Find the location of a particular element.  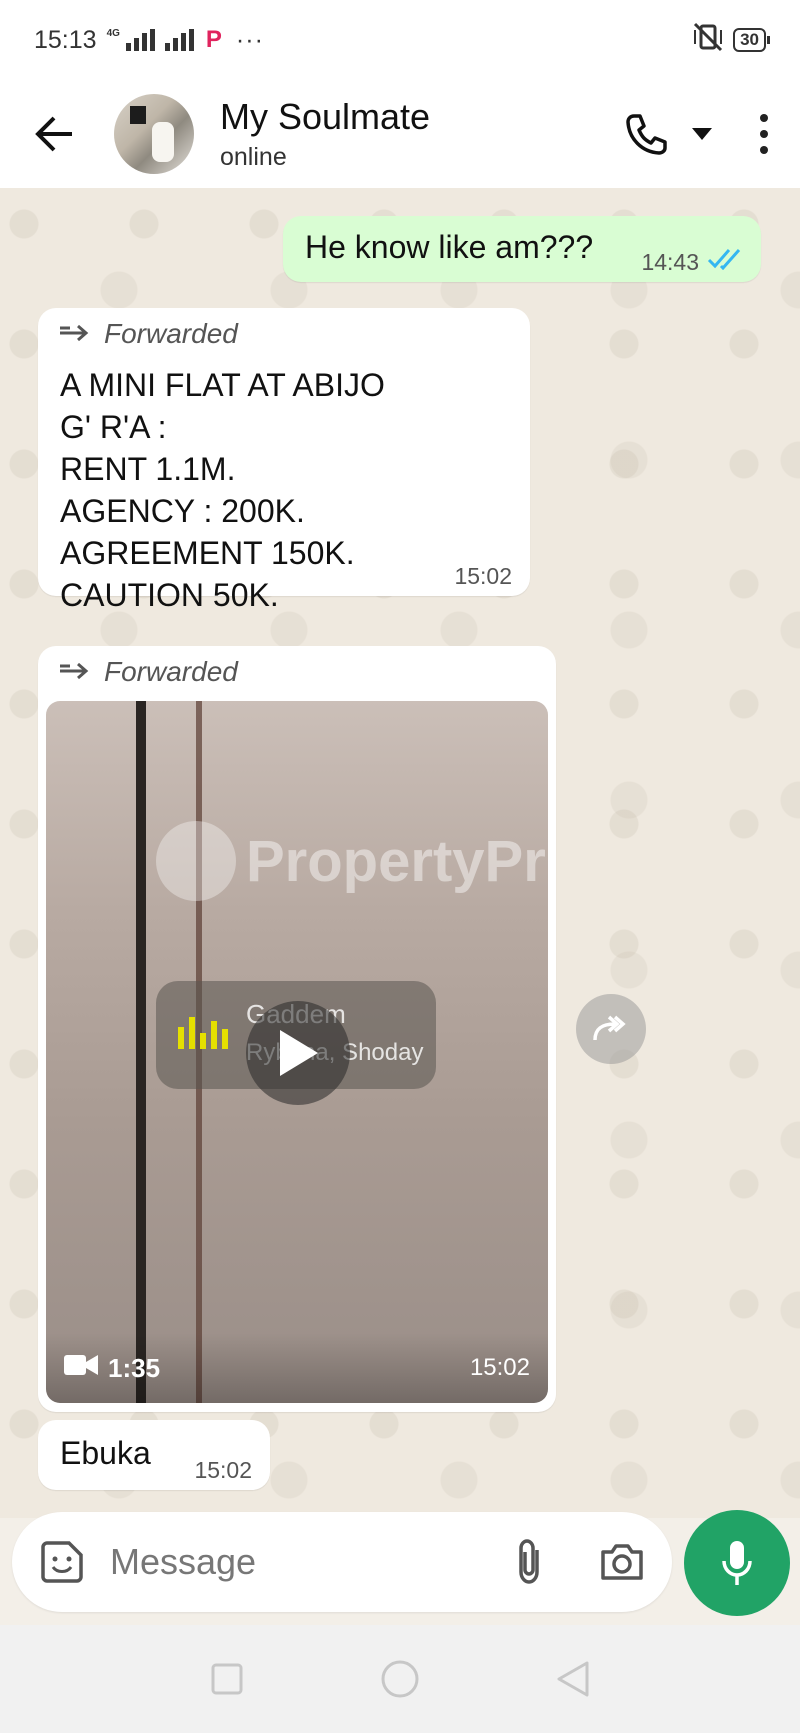

chat-header: My Soulmate online is located at coordinates (400, 134).